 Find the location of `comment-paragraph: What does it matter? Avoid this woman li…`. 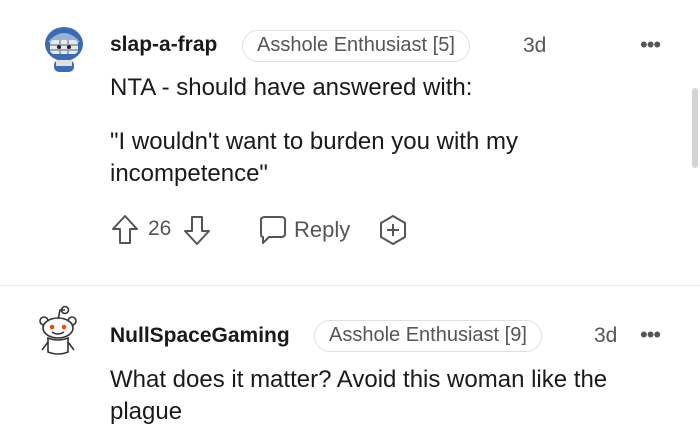

comment-paragraph: What does it matter? Avoid this woman li… is located at coordinates (359, 395).